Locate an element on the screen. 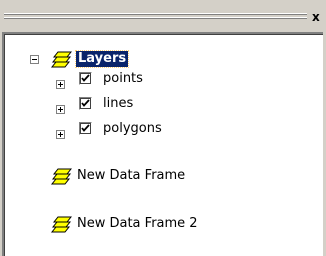  layer-label-polygons: polygons is located at coordinates (132, 129).